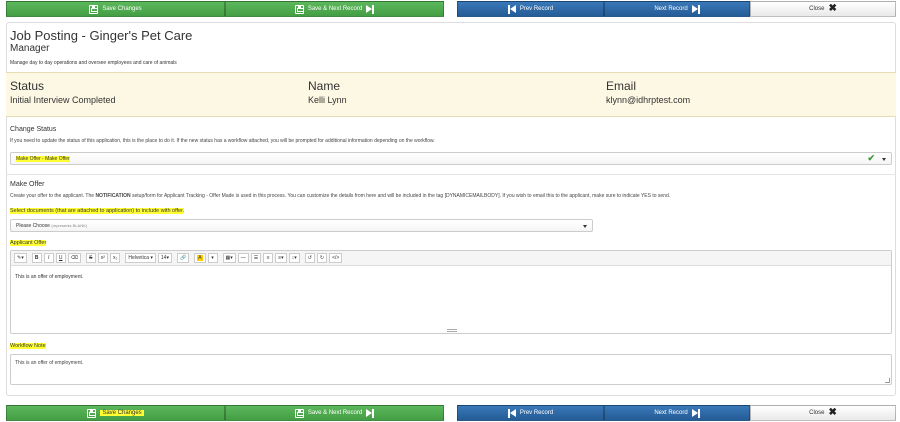  I want to click on bold-button: B, so click(36, 258).